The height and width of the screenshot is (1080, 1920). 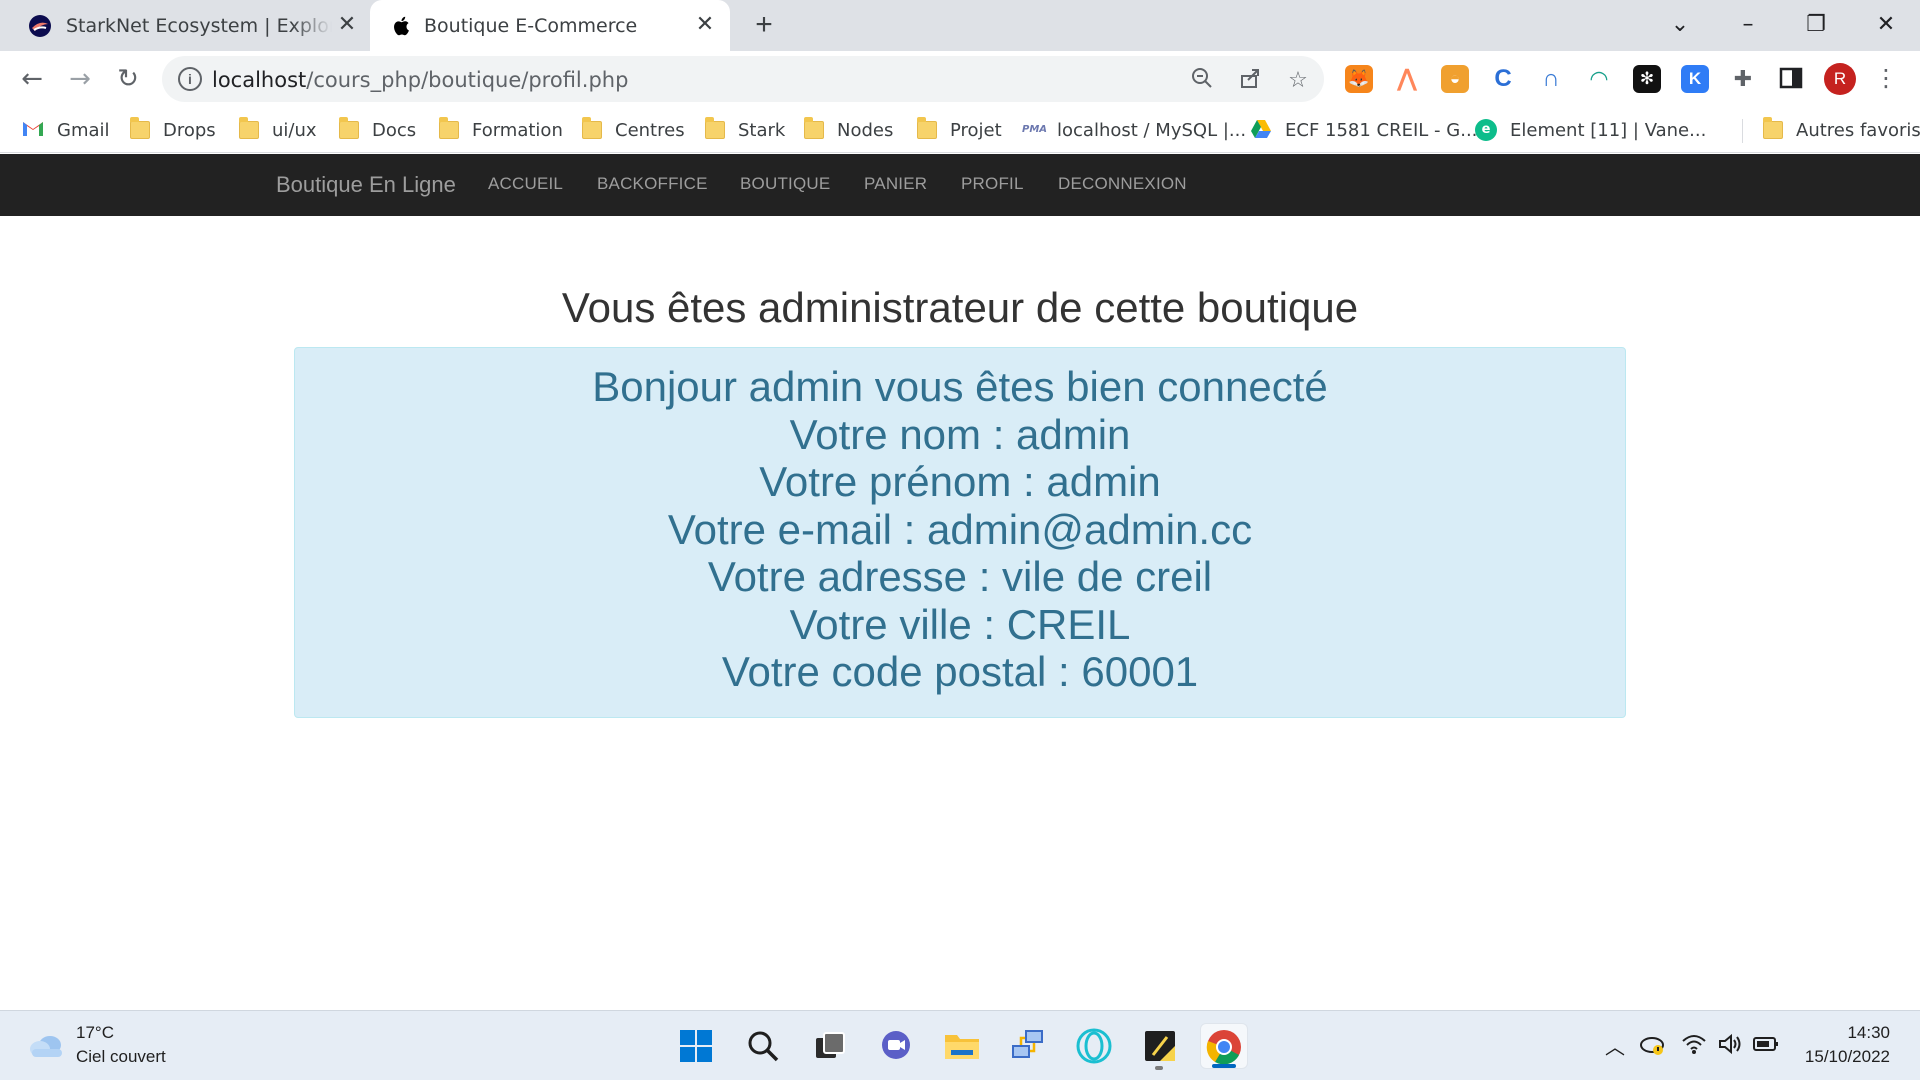 What do you see at coordinates (1159, 1068) in the screenshot?
I see `running-indicator` at bounding box center [1159, 1068].